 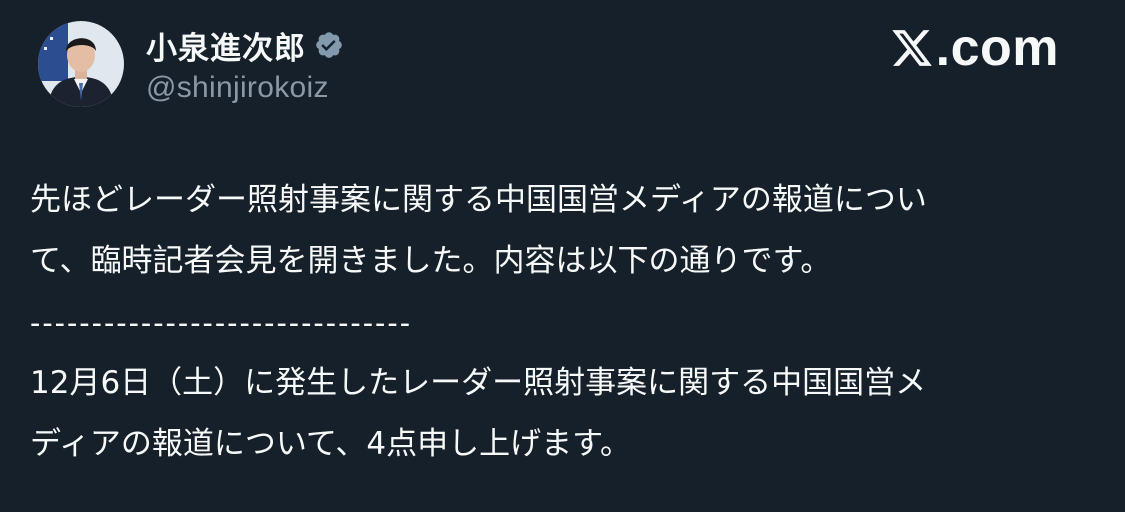 I want to click on avatar, so click(x=81, y=64).